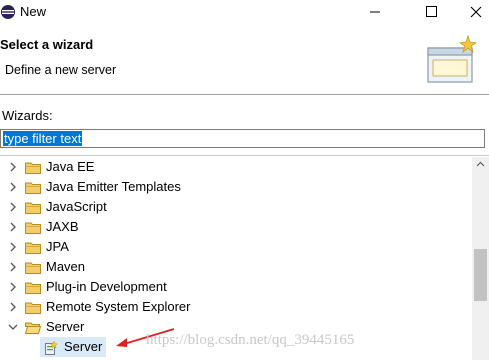 This screenshot has height=360, width=489. I want to click on tree-item-label: Java EE, so click(70, 166).